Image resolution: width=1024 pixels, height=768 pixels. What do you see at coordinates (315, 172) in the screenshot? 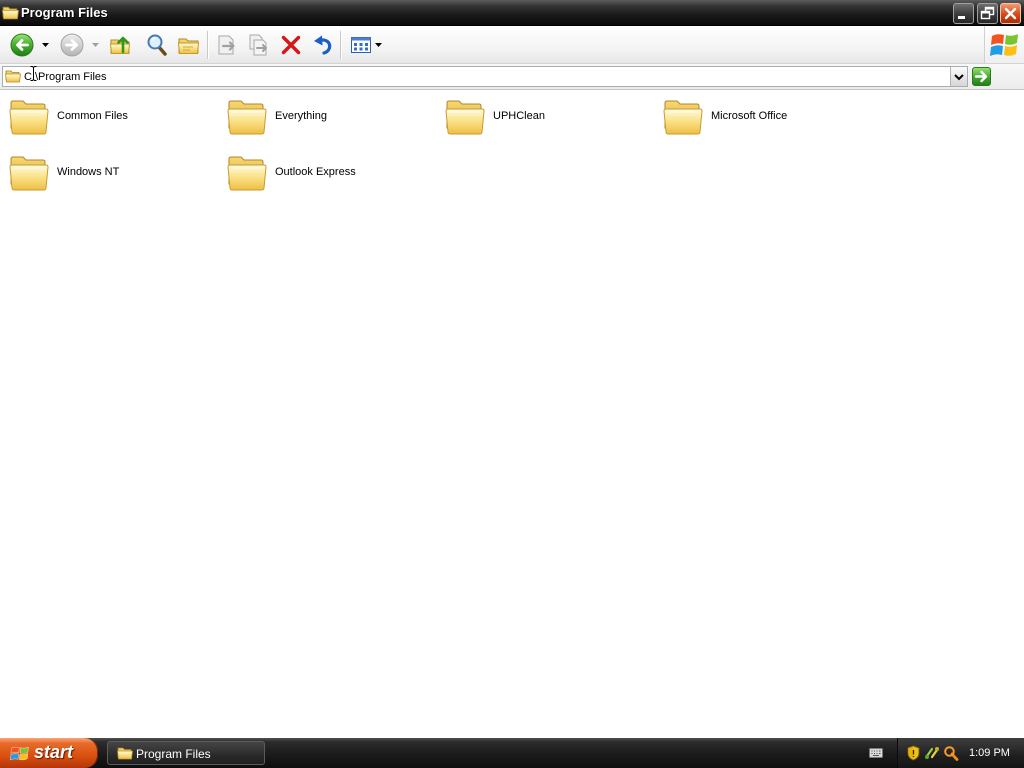
I see `folder-name: Outlook Express` at bounding box center [315, 172].